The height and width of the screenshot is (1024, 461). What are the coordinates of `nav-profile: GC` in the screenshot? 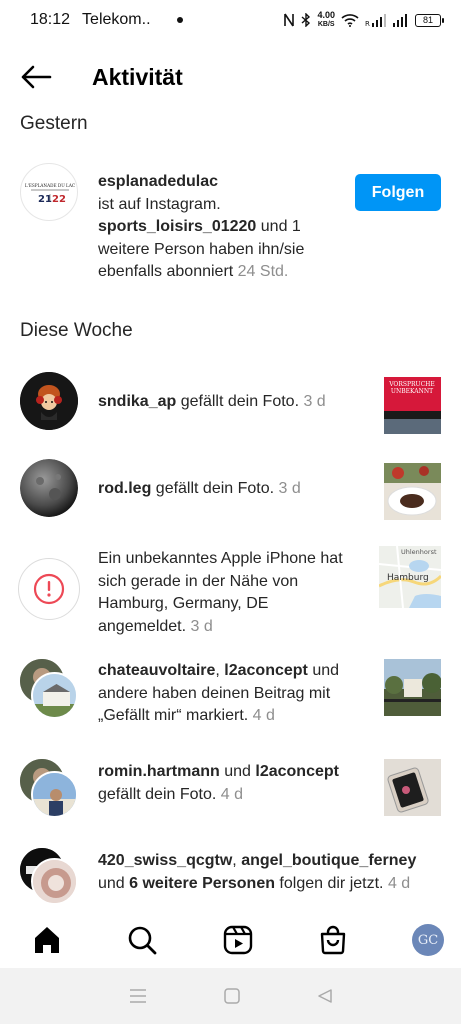 It's located at (428, 940).